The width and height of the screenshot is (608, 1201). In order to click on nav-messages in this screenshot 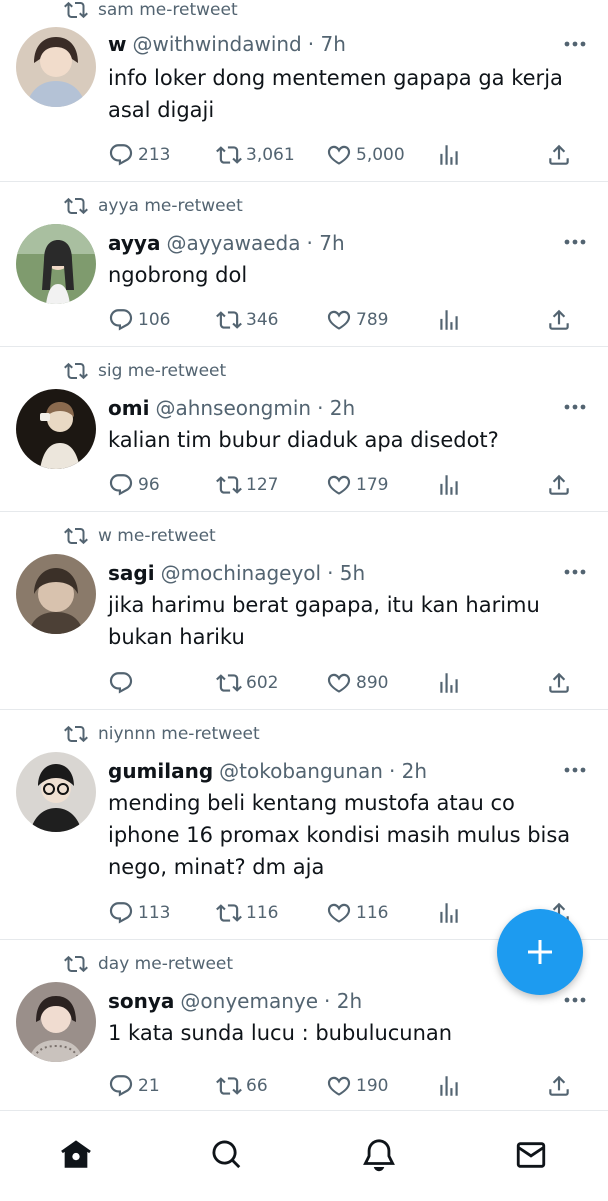, I will do `click(531, 1155)`.